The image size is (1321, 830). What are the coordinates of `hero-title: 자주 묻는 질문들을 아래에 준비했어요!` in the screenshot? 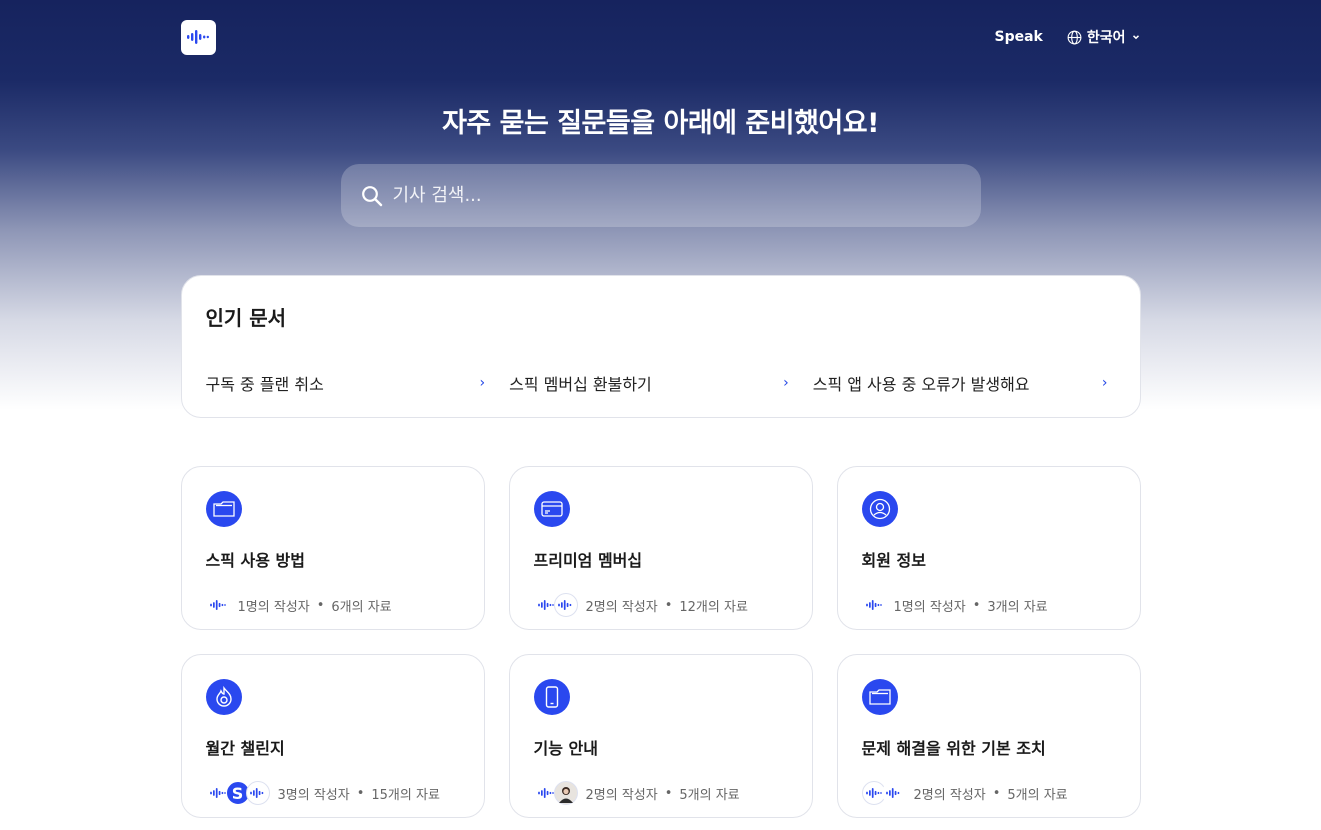 It's located at (660, 123).